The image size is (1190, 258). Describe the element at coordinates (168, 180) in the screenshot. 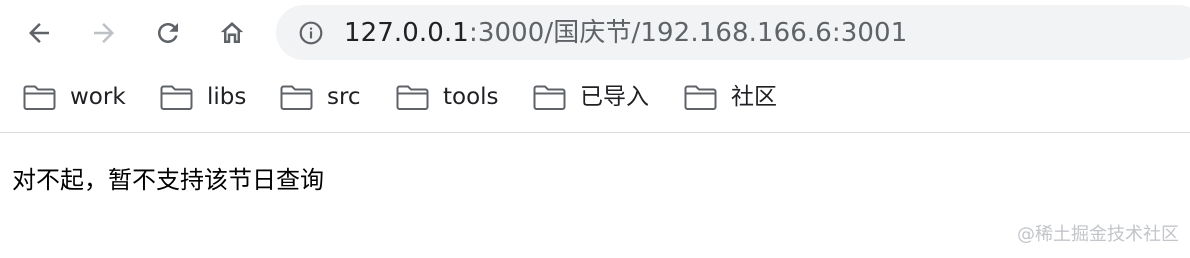

I see `page-message: 对不起，暂不支持该节日查询` at that location.